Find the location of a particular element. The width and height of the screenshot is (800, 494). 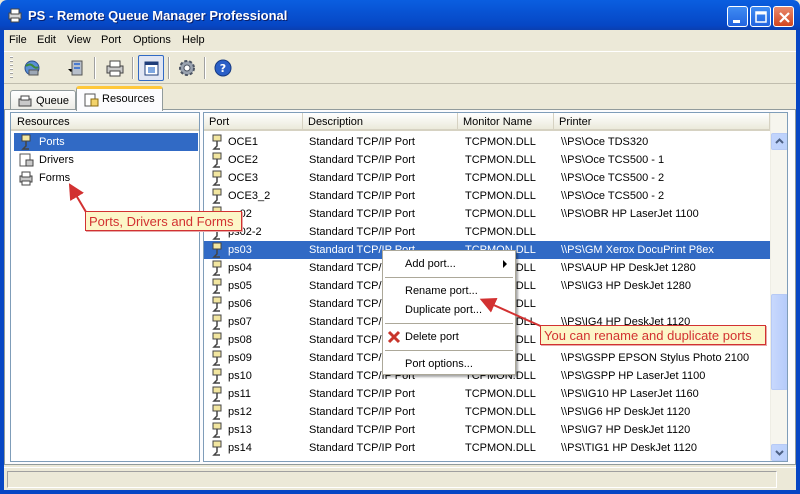

tree-item-label: Drivers is located at coordinates (56, 160).